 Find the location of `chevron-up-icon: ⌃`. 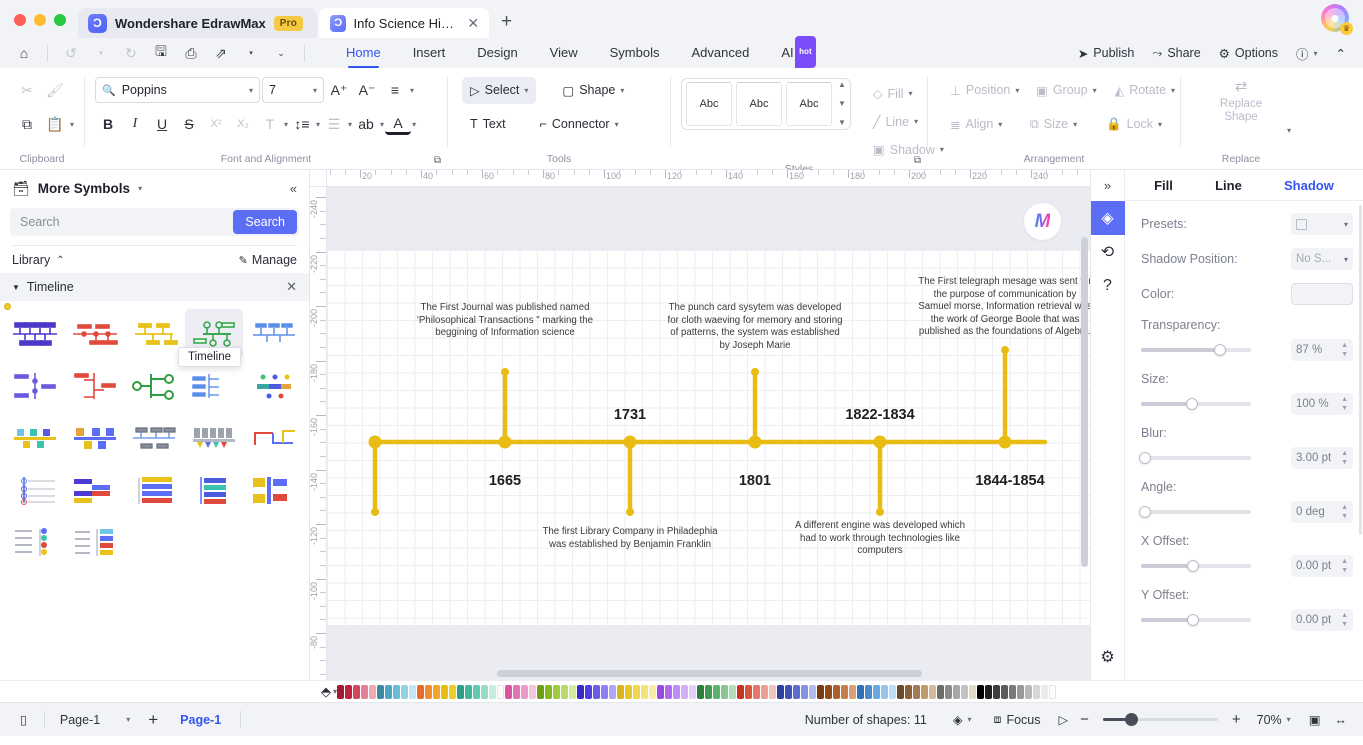

chevron-up-icon: ⌃ is located at coordinates (60, 260).